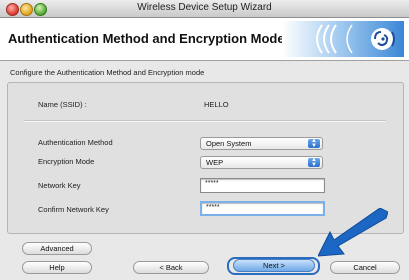  I want to click on back-button: < Back, so click(171, 267).